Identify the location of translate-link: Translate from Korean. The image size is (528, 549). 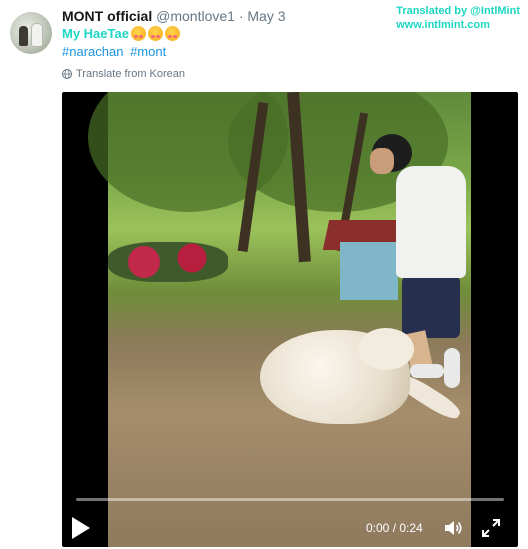
(123, 74).